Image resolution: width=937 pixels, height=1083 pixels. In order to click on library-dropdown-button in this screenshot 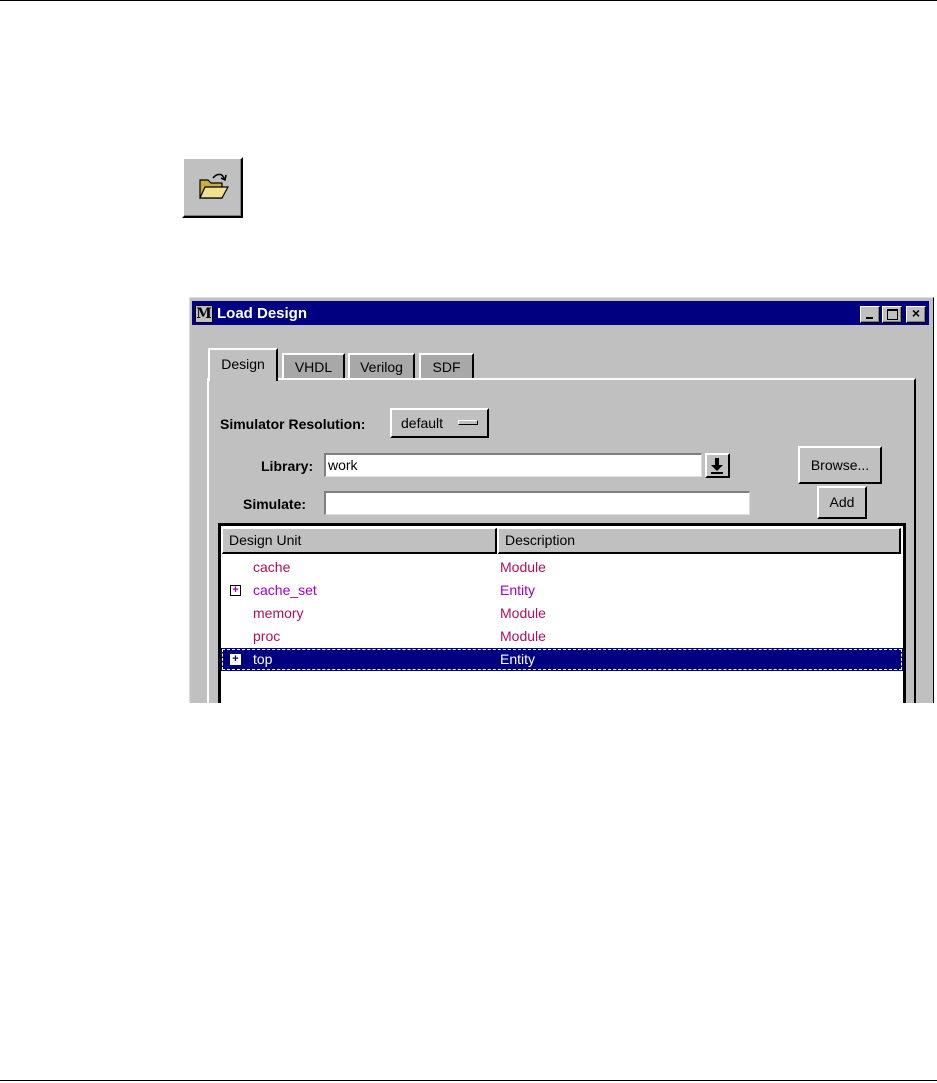, I will do `click(717, 465)`.